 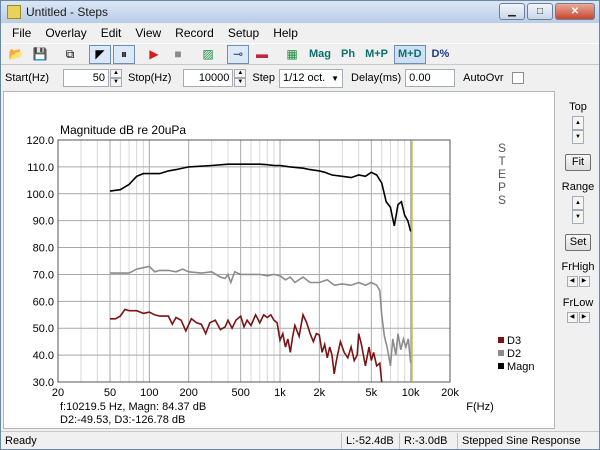 I want to click on y-tick-label: 100.0, so click(x=40, y=195).